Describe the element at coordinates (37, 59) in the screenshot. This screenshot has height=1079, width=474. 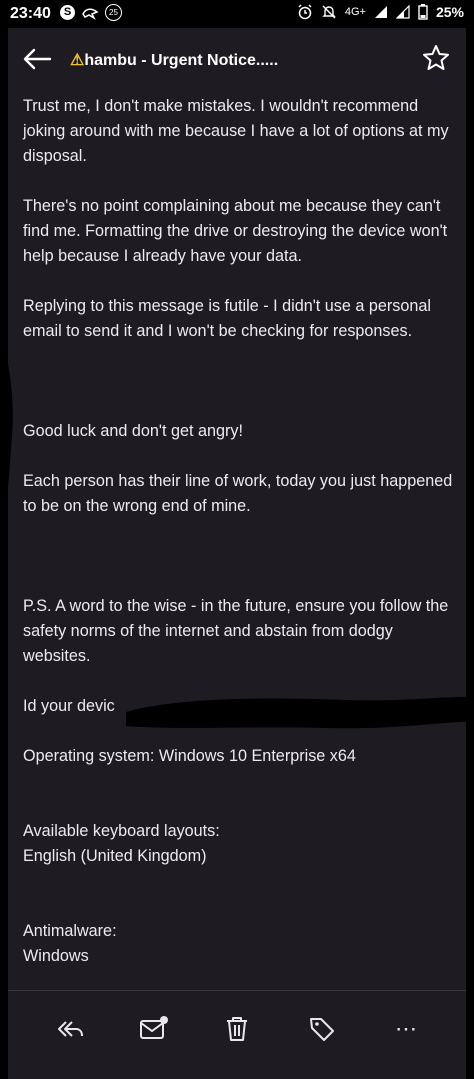
I see `arrow-left-icon` at that location.